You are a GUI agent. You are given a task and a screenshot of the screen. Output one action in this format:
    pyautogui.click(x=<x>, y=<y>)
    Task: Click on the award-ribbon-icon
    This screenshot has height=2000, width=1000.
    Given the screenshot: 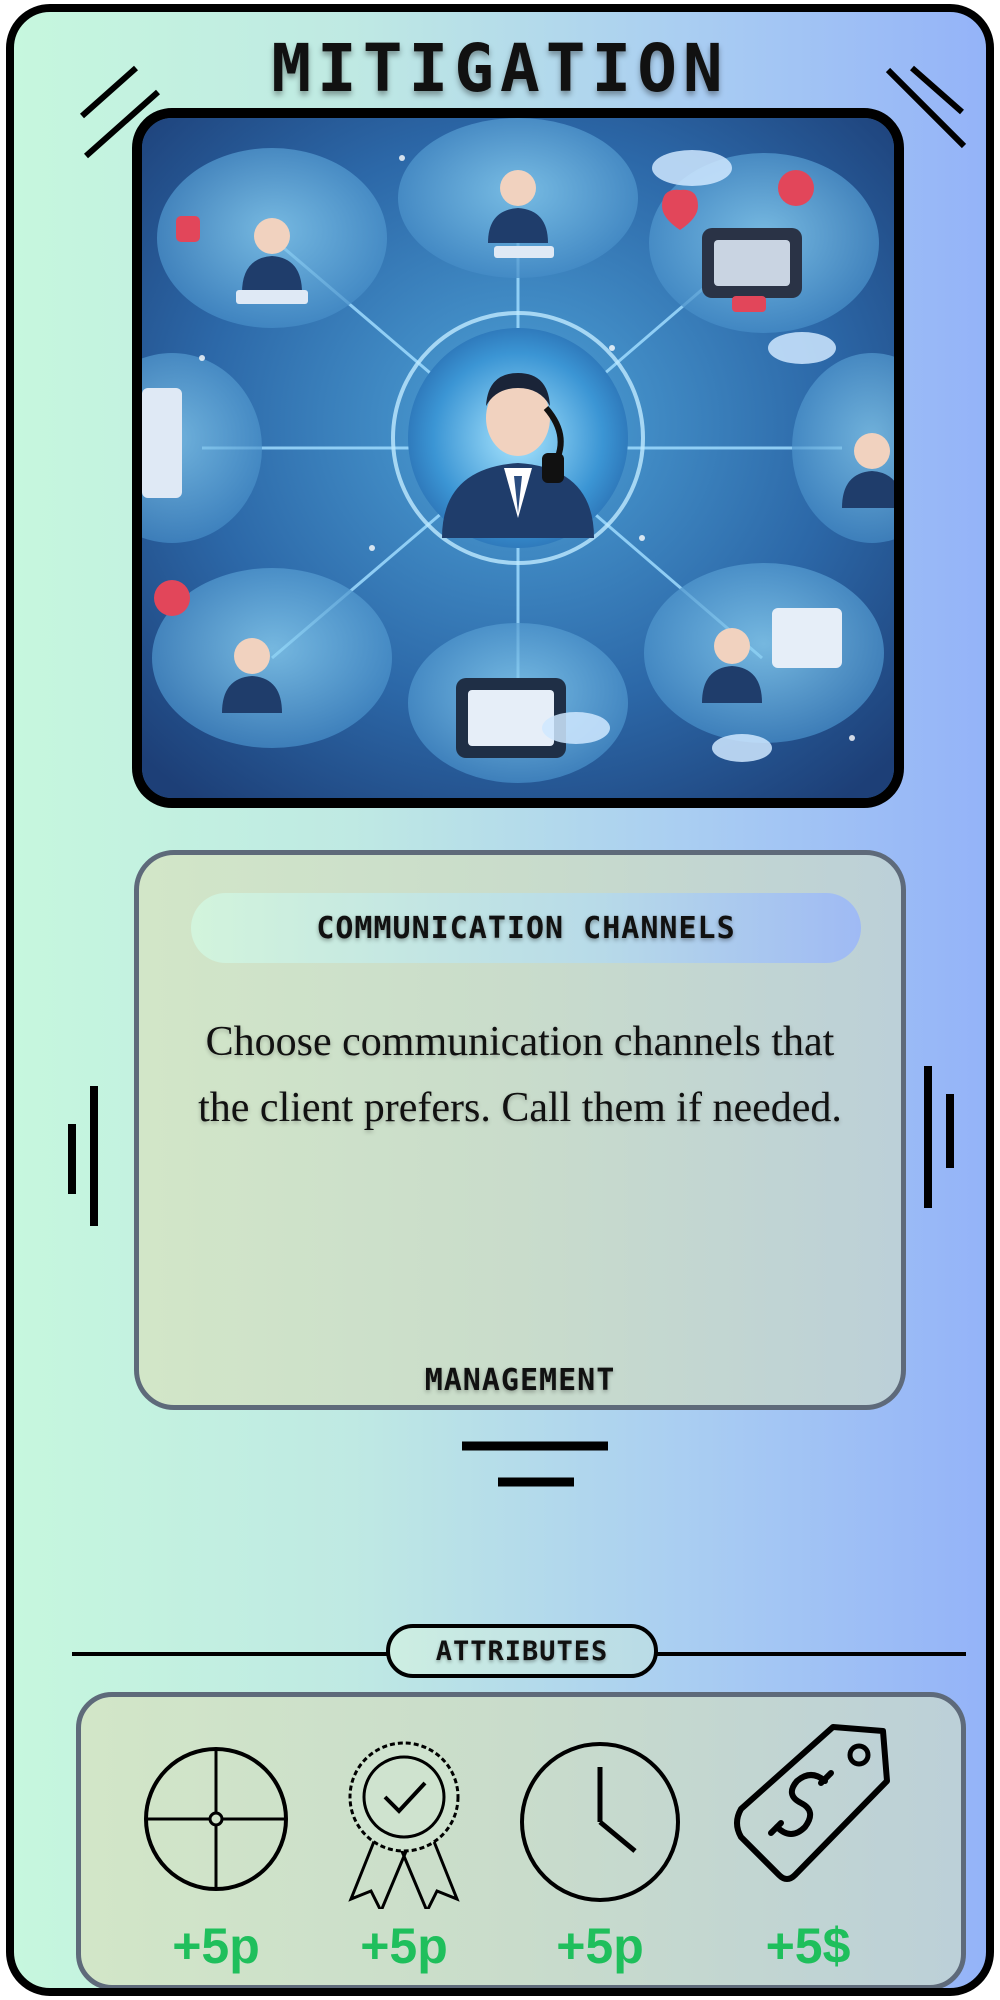 What is the action you would take?
    pyautogui.click(x=404, y=1825)
    